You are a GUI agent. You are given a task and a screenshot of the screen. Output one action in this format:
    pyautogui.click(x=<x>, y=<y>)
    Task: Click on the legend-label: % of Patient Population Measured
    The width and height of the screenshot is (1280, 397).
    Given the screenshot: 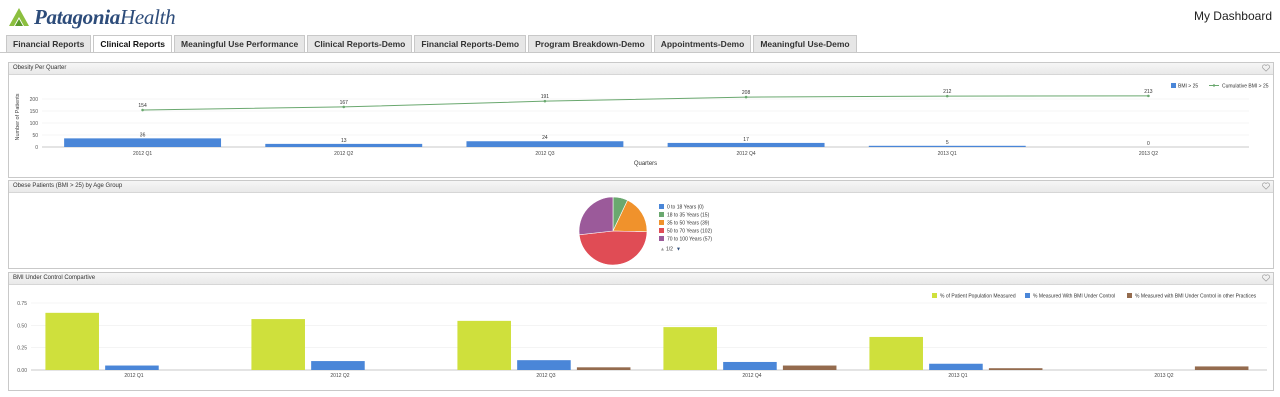 What is the action you would take?
    pyautogui.click(x=978, y=297)
    